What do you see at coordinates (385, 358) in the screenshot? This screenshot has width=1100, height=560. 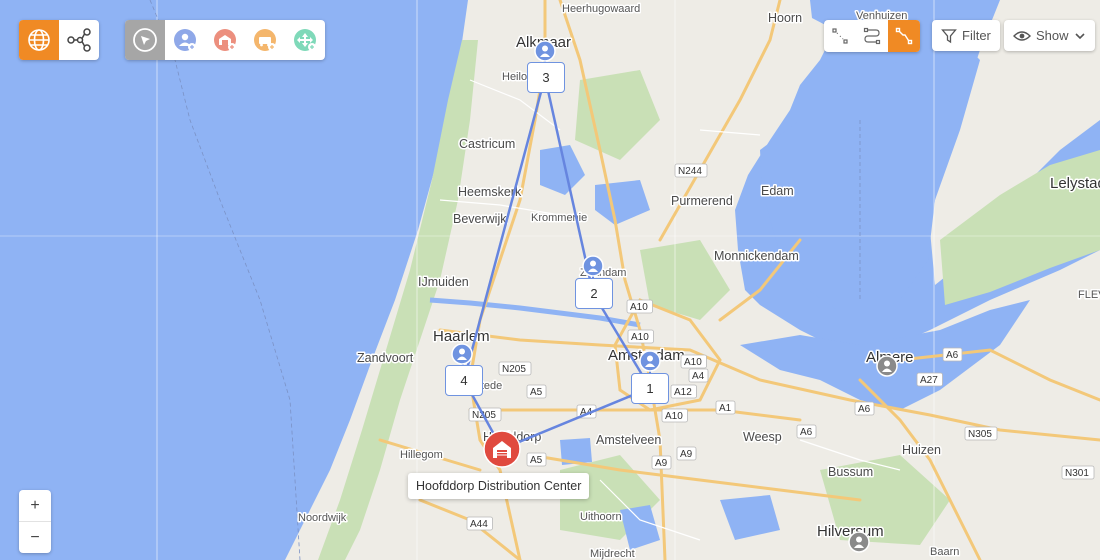 I see `city-label: Zandvoort` at bounding box center [385, 358].